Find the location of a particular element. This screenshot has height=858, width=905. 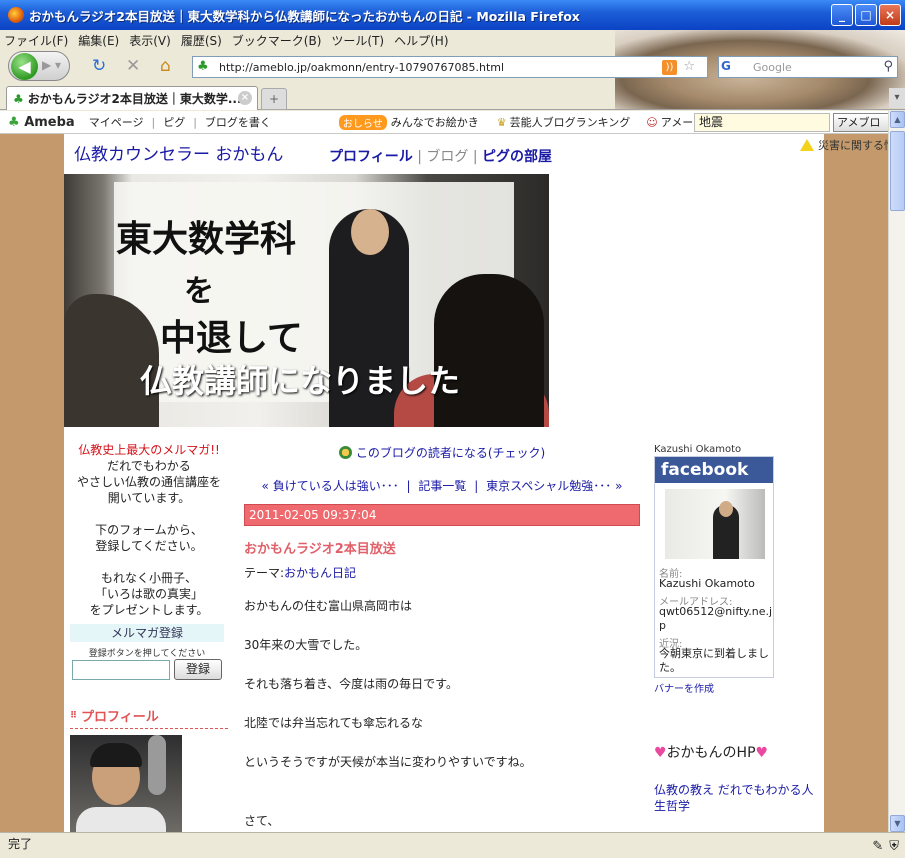

audience-person-right is located at coordinates (489, 350).